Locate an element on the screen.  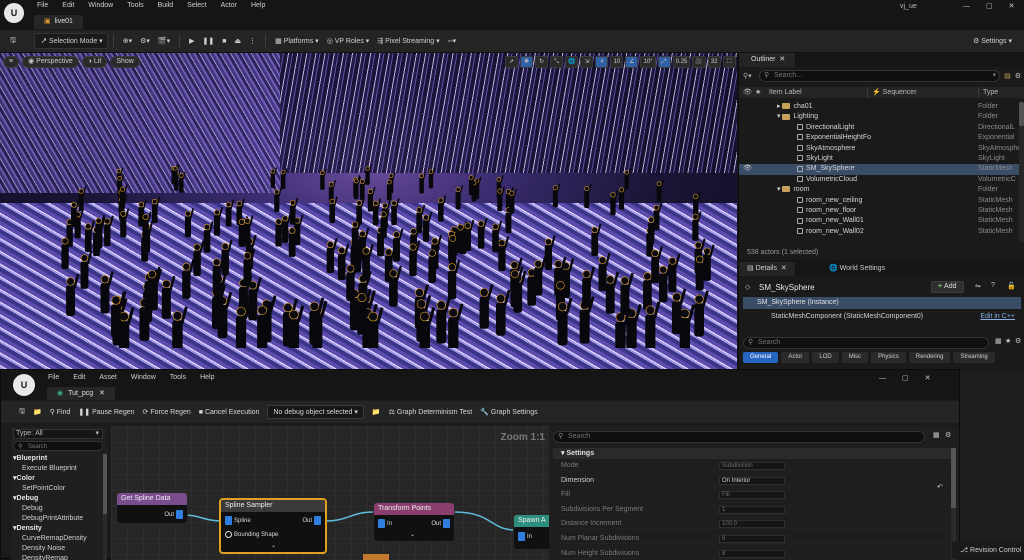
palette-category: ▾Color is located at coordinates (24, 479).